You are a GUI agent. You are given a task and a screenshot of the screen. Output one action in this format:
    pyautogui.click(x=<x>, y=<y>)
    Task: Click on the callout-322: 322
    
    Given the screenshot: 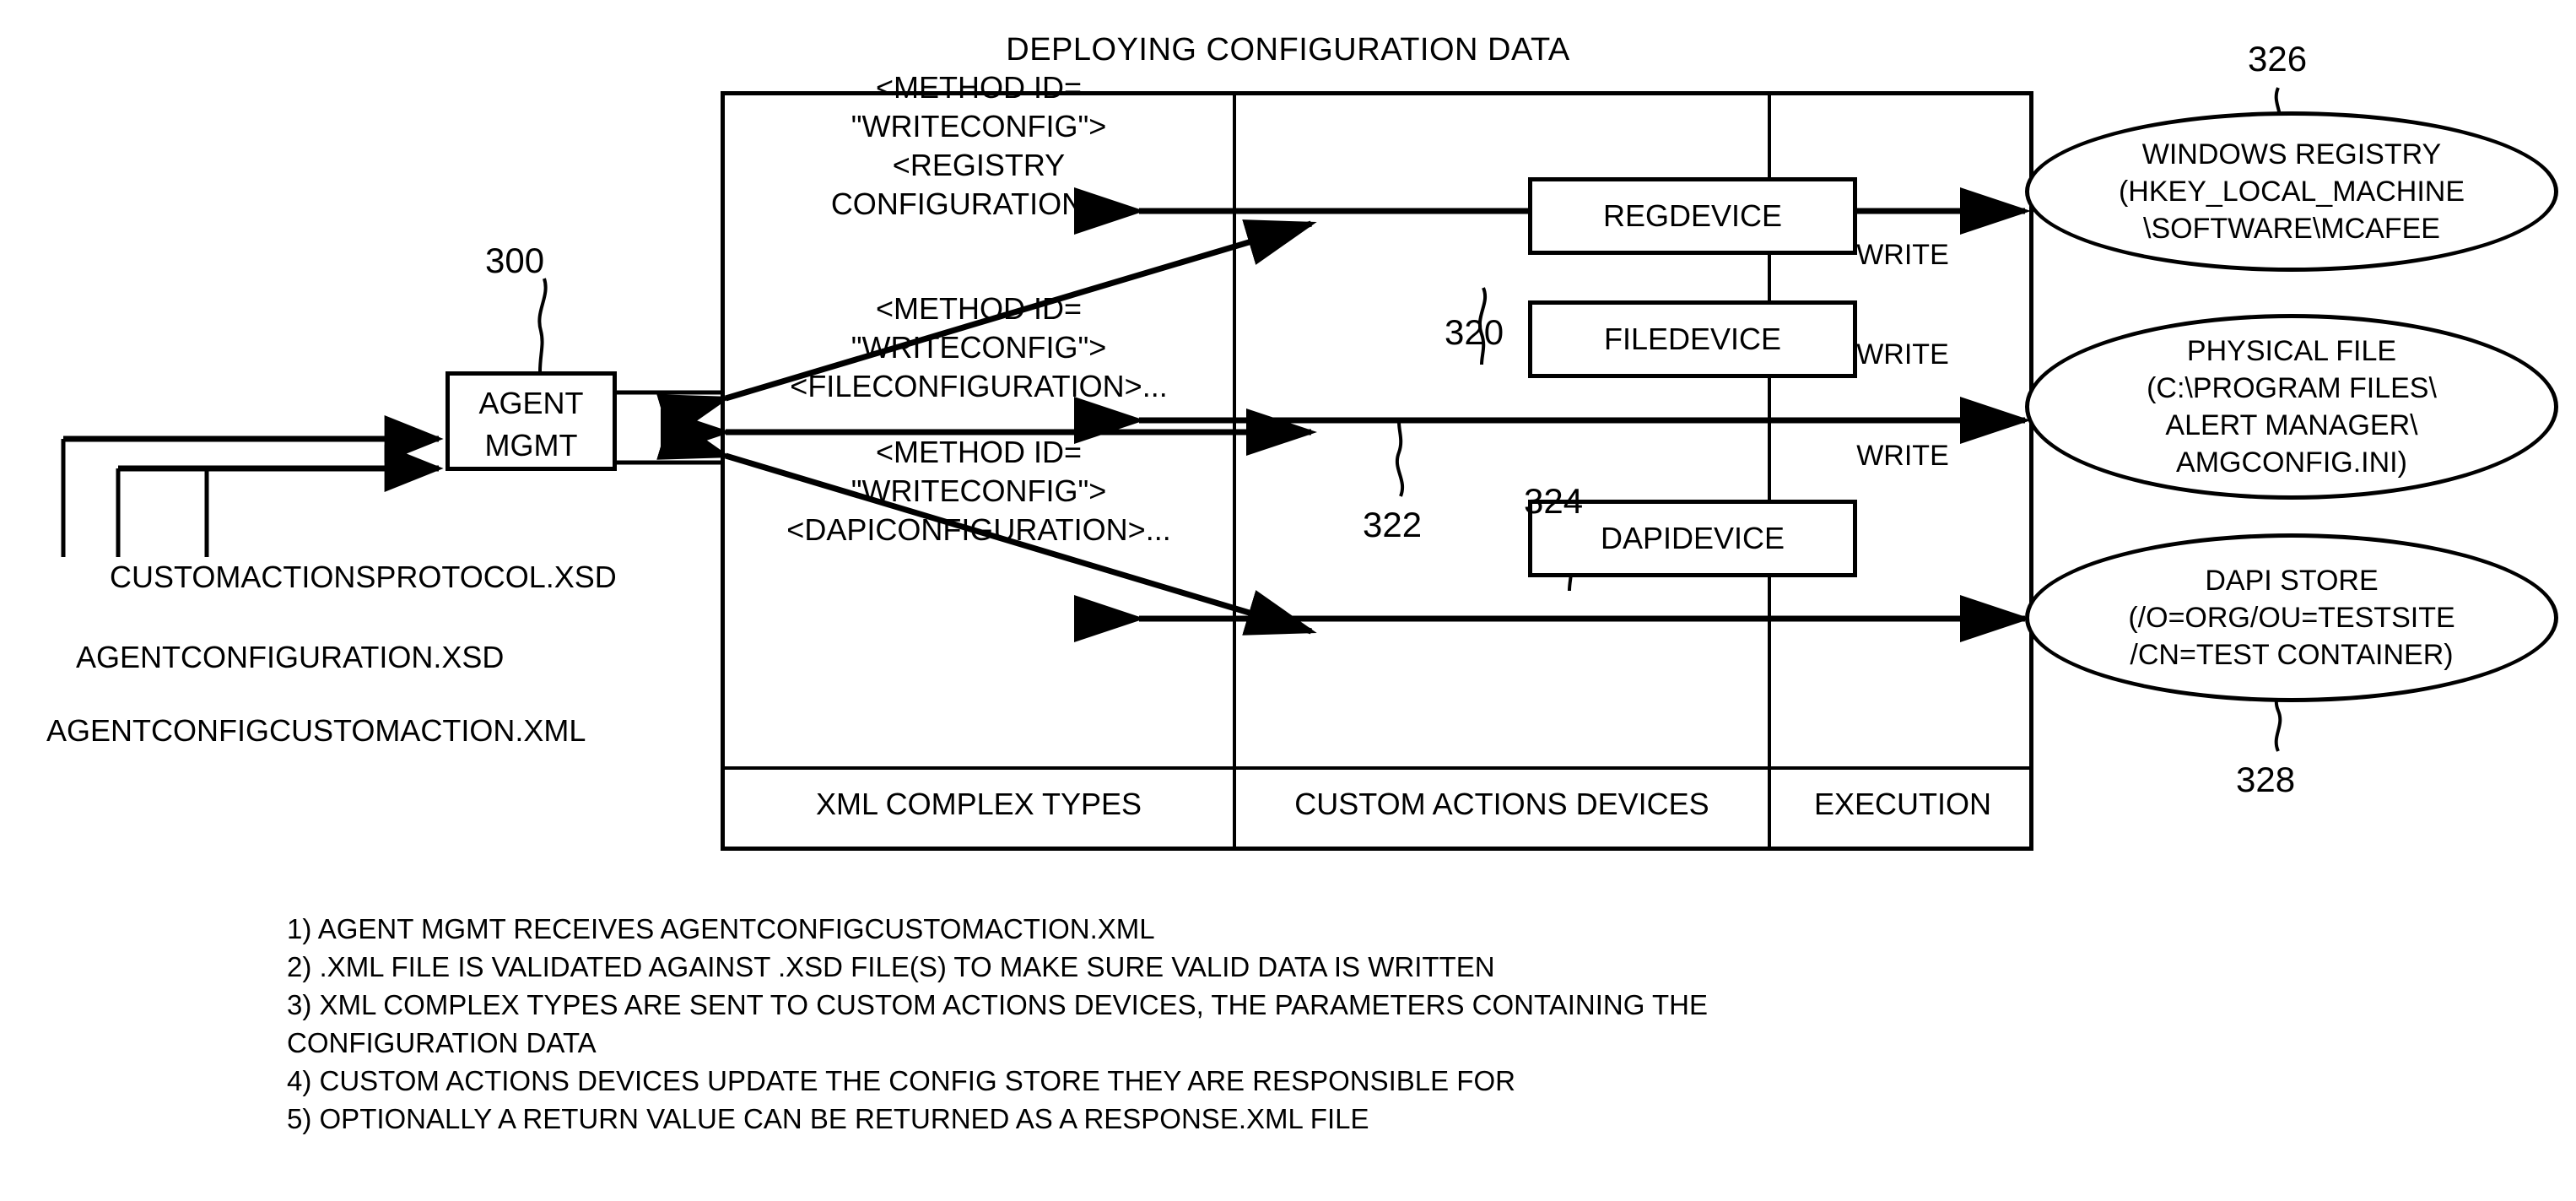 What is the action you would take?
    pyautogui.click(x=1393, y=524)
    